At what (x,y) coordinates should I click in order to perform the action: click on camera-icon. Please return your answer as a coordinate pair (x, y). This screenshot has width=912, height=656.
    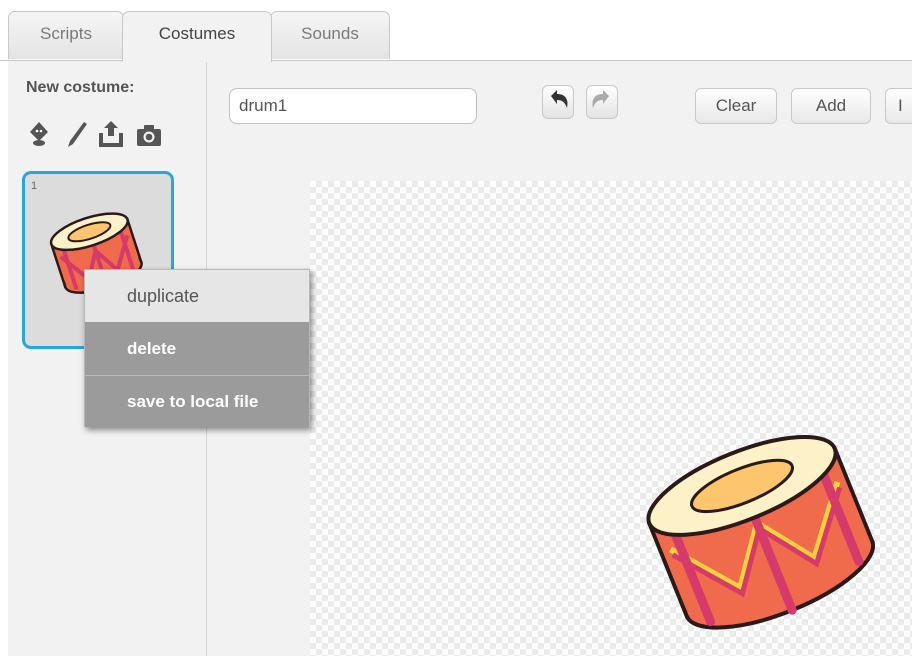
    Looking at the image, I should click on (149, 134).